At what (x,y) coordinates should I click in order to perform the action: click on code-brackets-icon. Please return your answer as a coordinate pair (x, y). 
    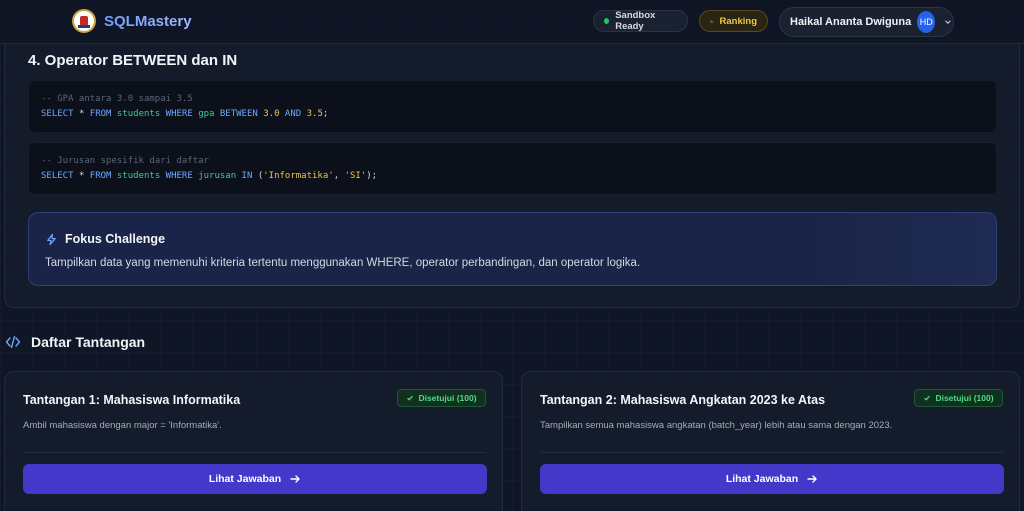
    Looking at the image, I should click on (13, 342).